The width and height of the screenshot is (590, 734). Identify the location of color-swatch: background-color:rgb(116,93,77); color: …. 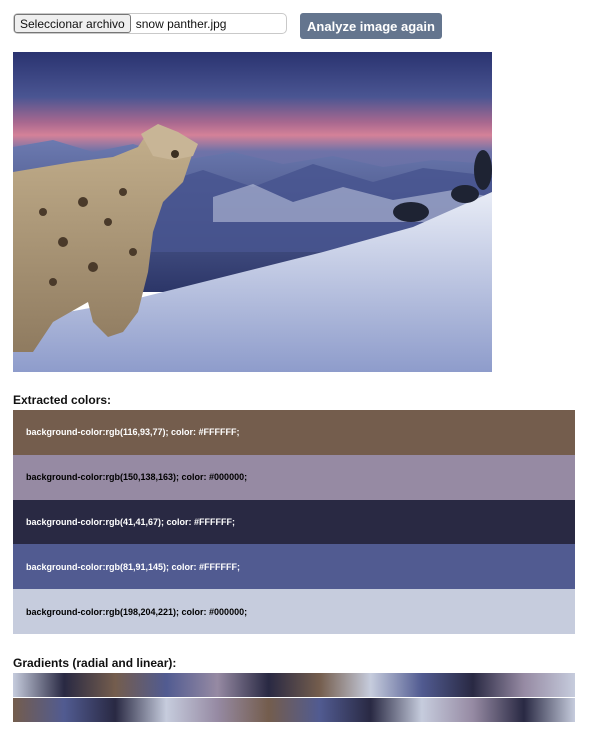
(294, 432).